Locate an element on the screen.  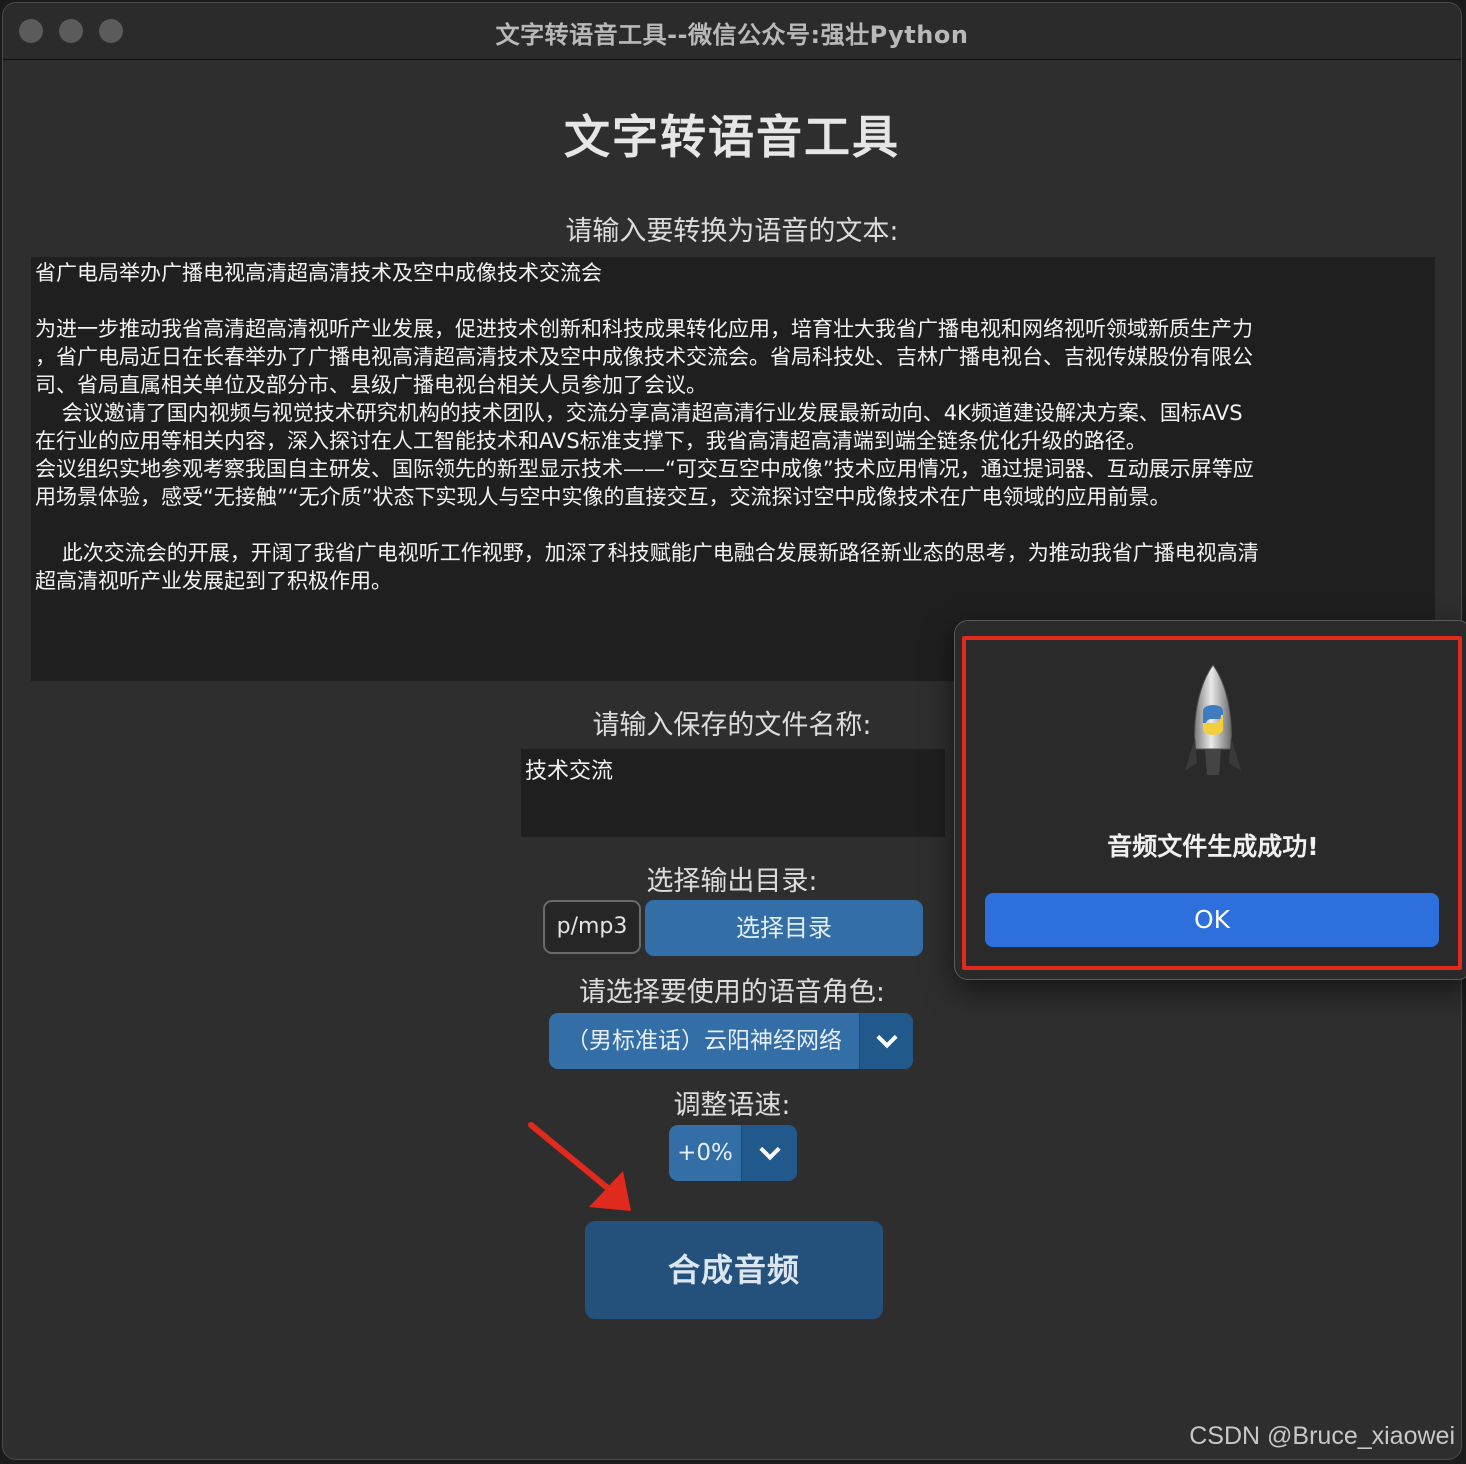
voice-select-dropdown is located at coordinates (886, 1041).